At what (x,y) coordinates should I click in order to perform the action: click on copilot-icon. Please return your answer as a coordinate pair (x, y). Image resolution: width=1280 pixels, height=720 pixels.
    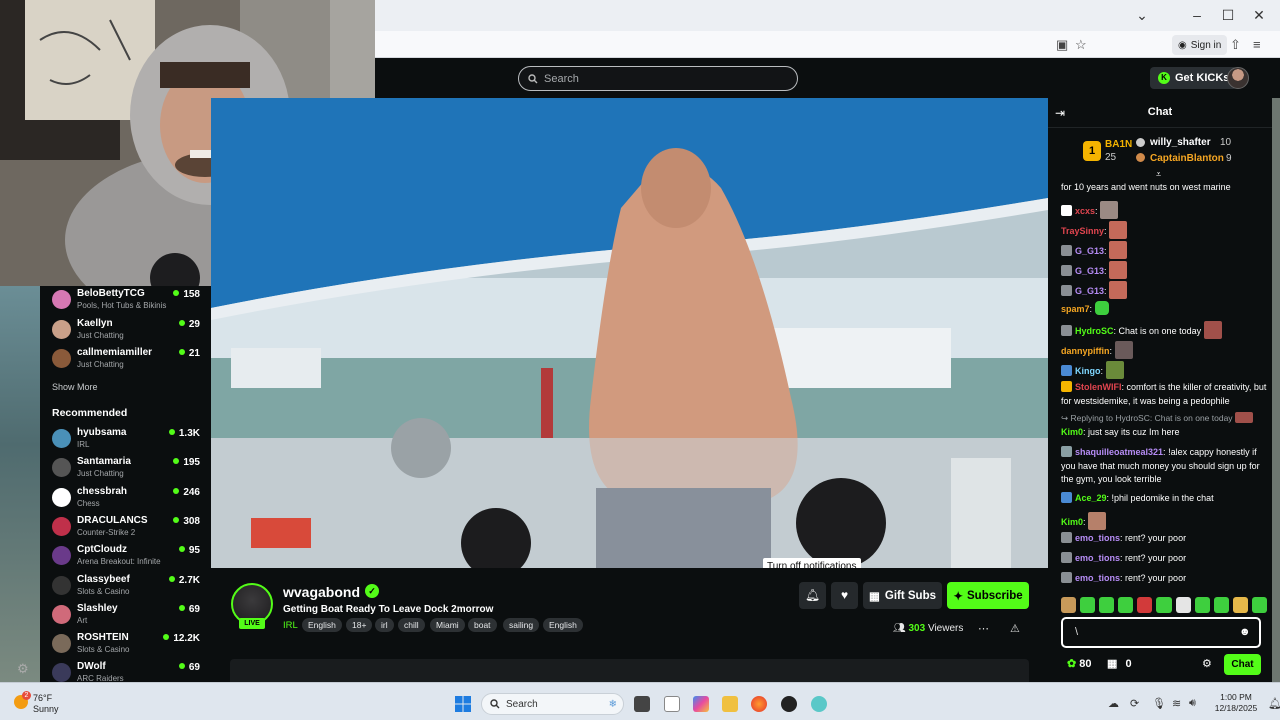
    Looking at the image, I should click on (701, 704).